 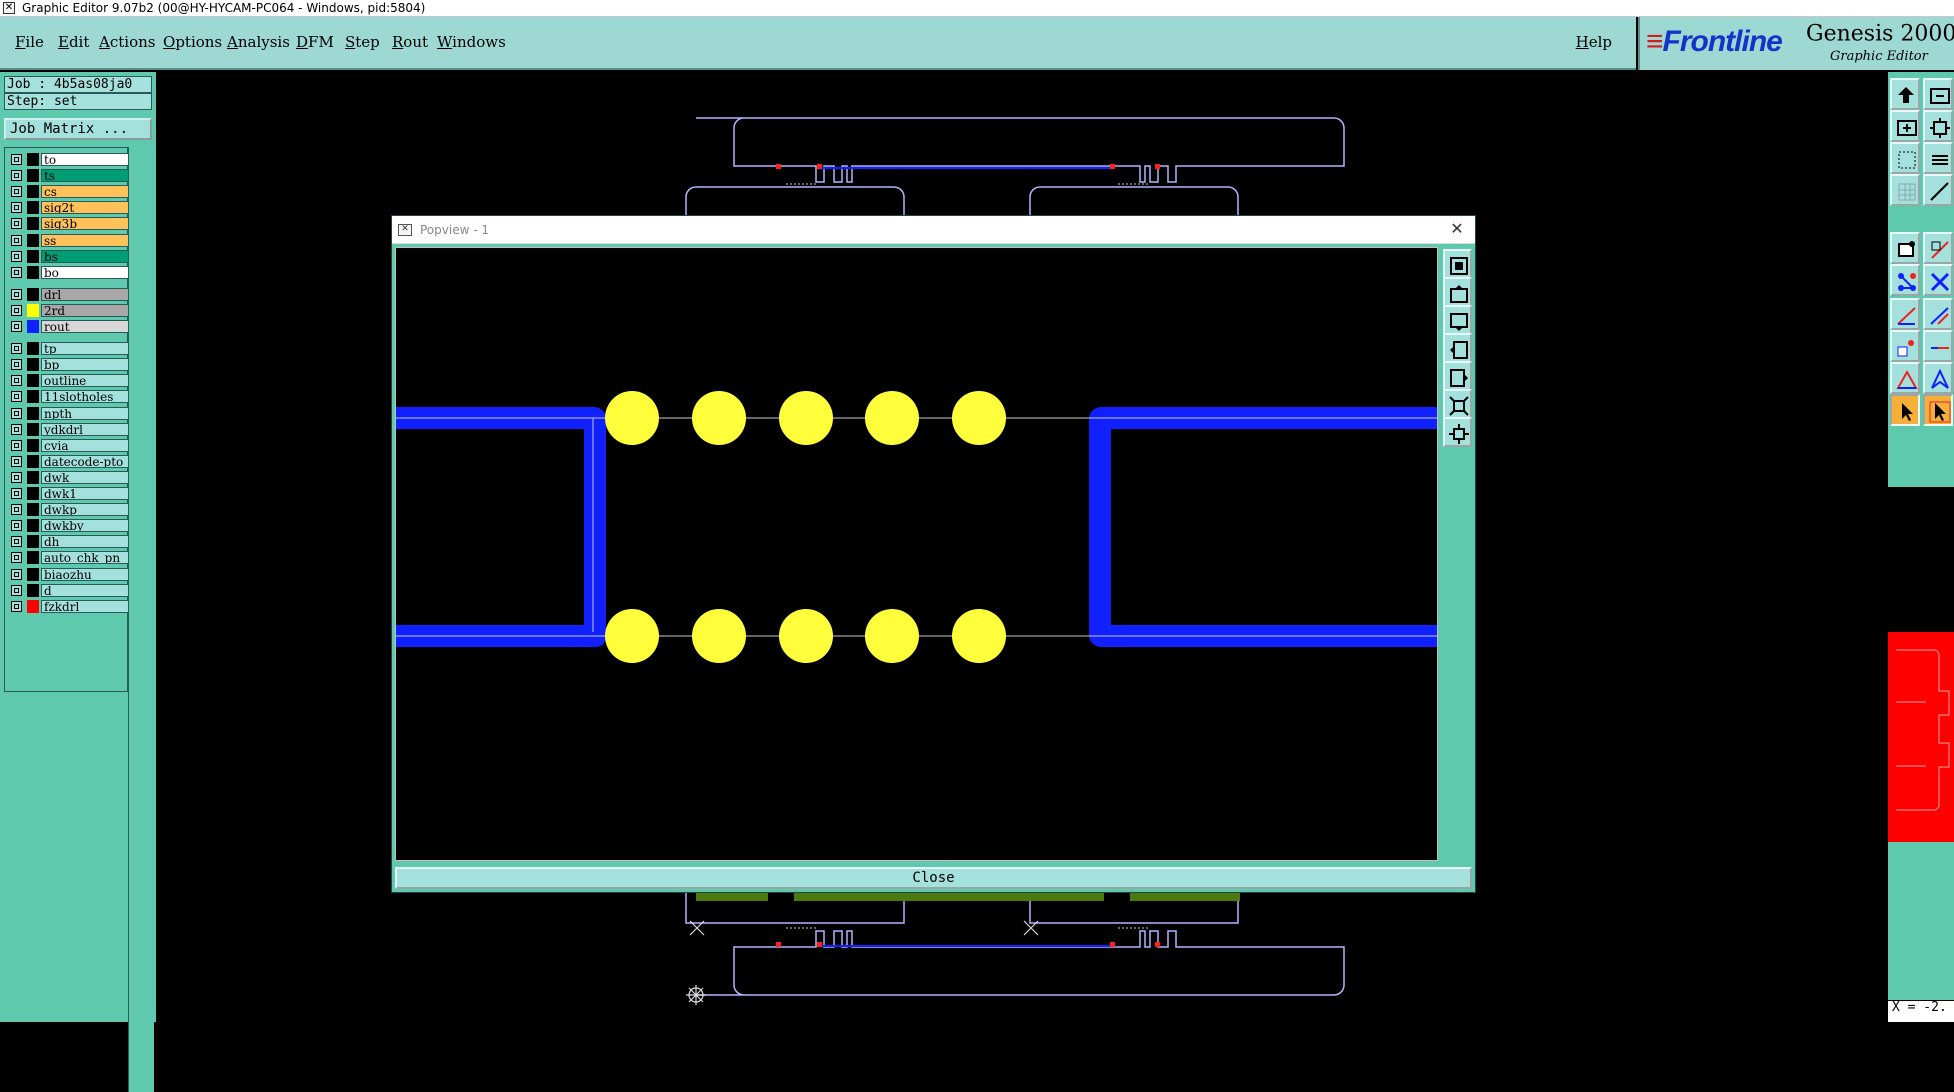 I want to click on pointer-snap-button, so click(x=1938, y=410).